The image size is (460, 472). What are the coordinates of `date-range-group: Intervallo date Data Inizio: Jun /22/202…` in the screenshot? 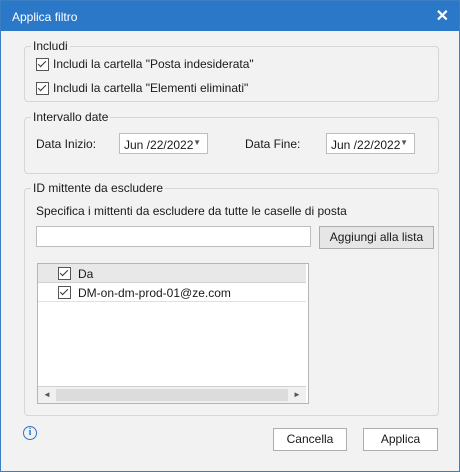 It's located at (231, 142).